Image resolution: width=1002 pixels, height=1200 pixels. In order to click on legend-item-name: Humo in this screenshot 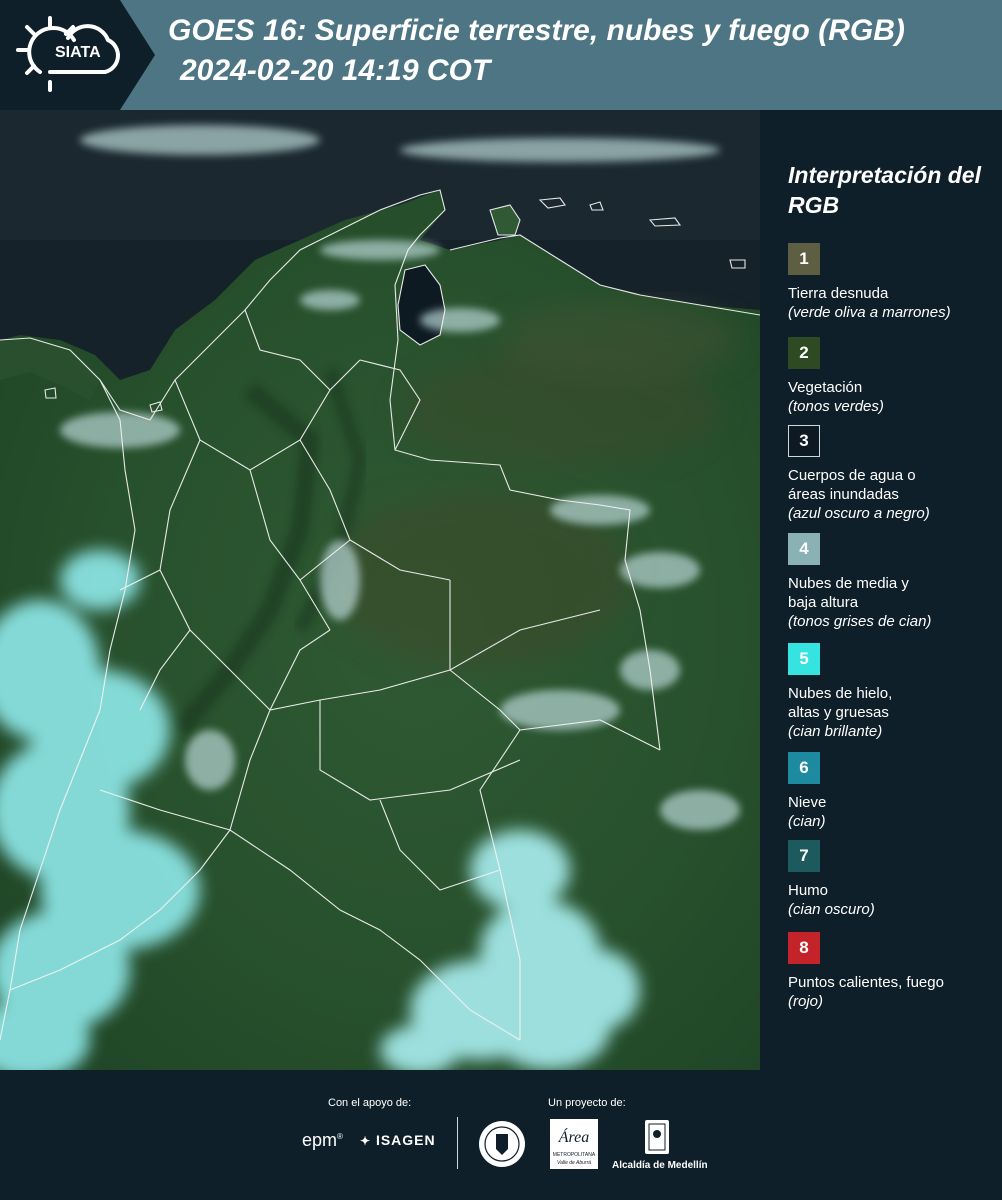, I will do `click(808, 890)`.